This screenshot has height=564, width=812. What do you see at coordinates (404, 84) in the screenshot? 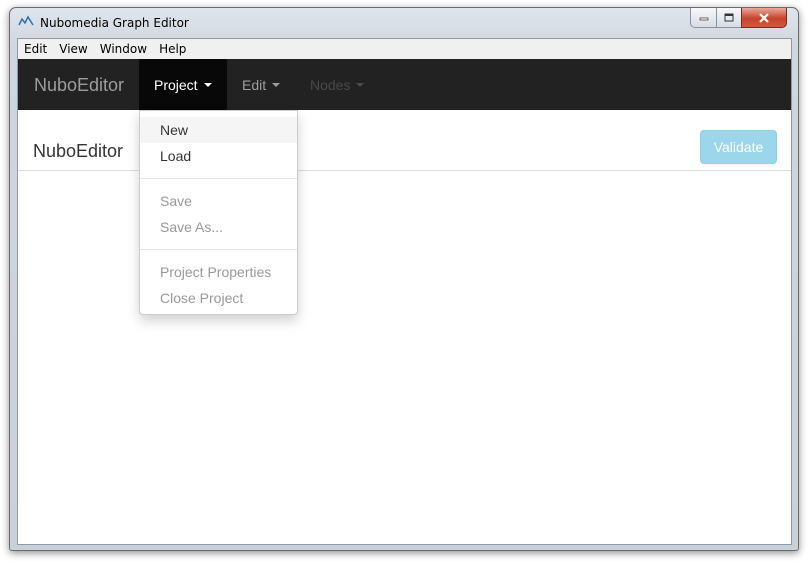
I see `top-navbar: NuboEditor Project Edit Nodes` at bounding box center [404, 84].